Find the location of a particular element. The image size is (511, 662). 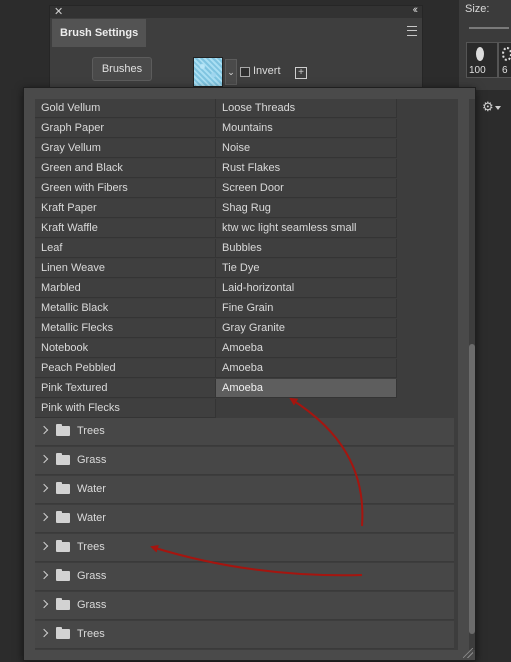

brush-preset-item: Metallic Black is located at coordinates (125, 308).